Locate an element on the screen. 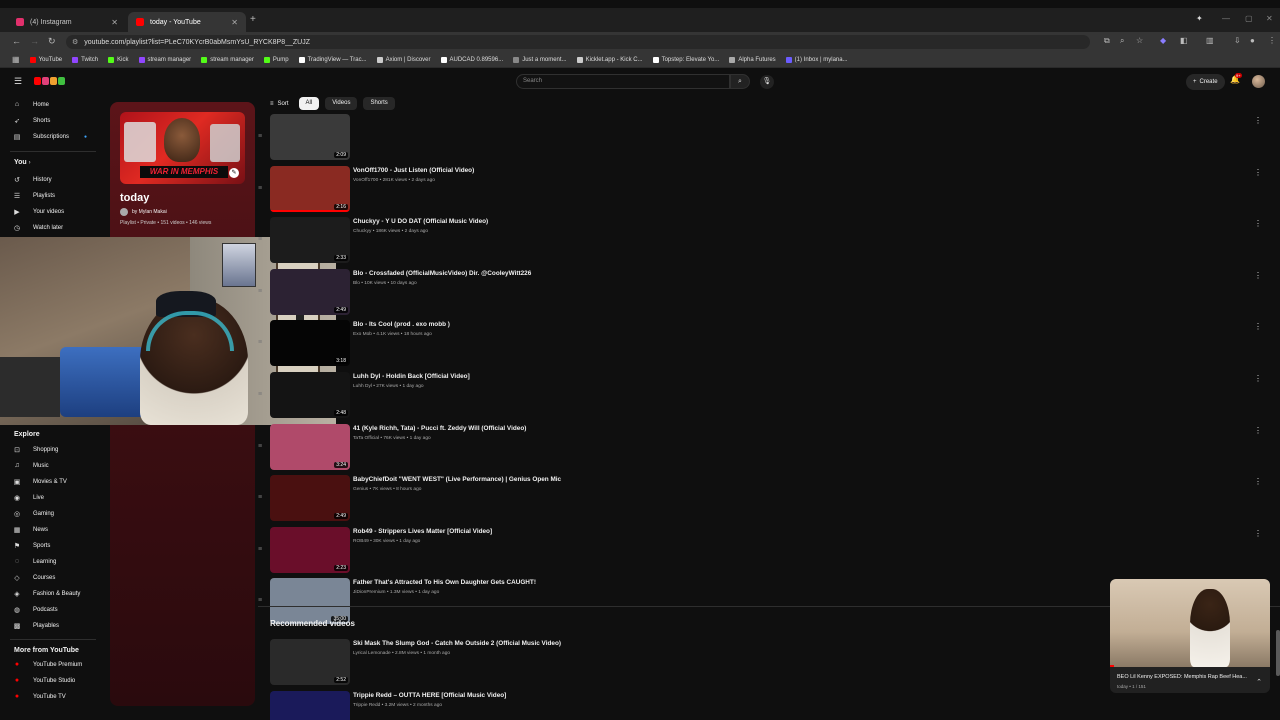  video-thumbnail: 2:52 is located at coordinates (310, 662).